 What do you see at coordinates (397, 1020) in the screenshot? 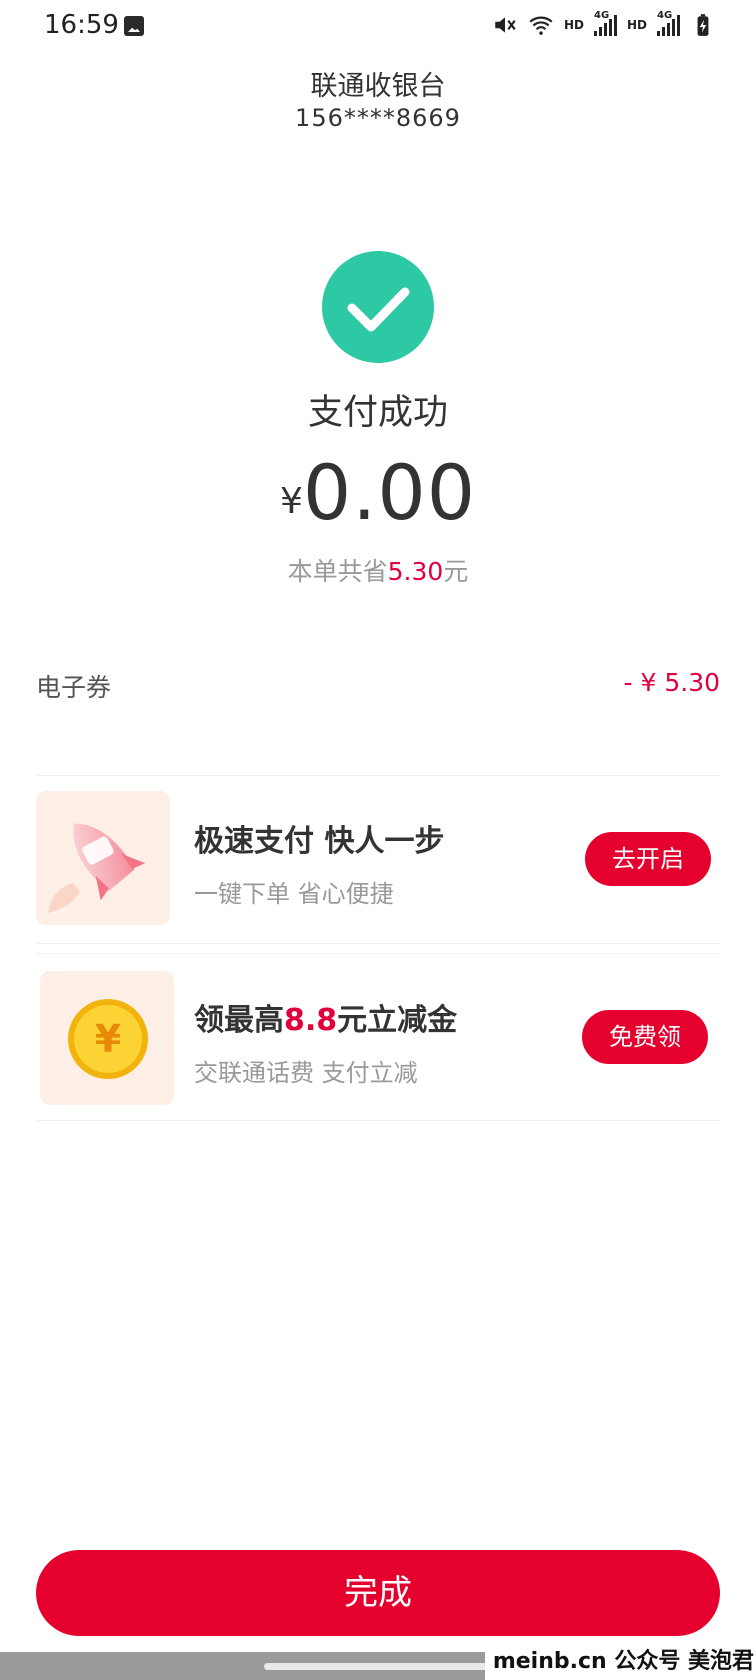
I see `promo-title-suffix: 元立减金` at bounding box center [397, 1020].